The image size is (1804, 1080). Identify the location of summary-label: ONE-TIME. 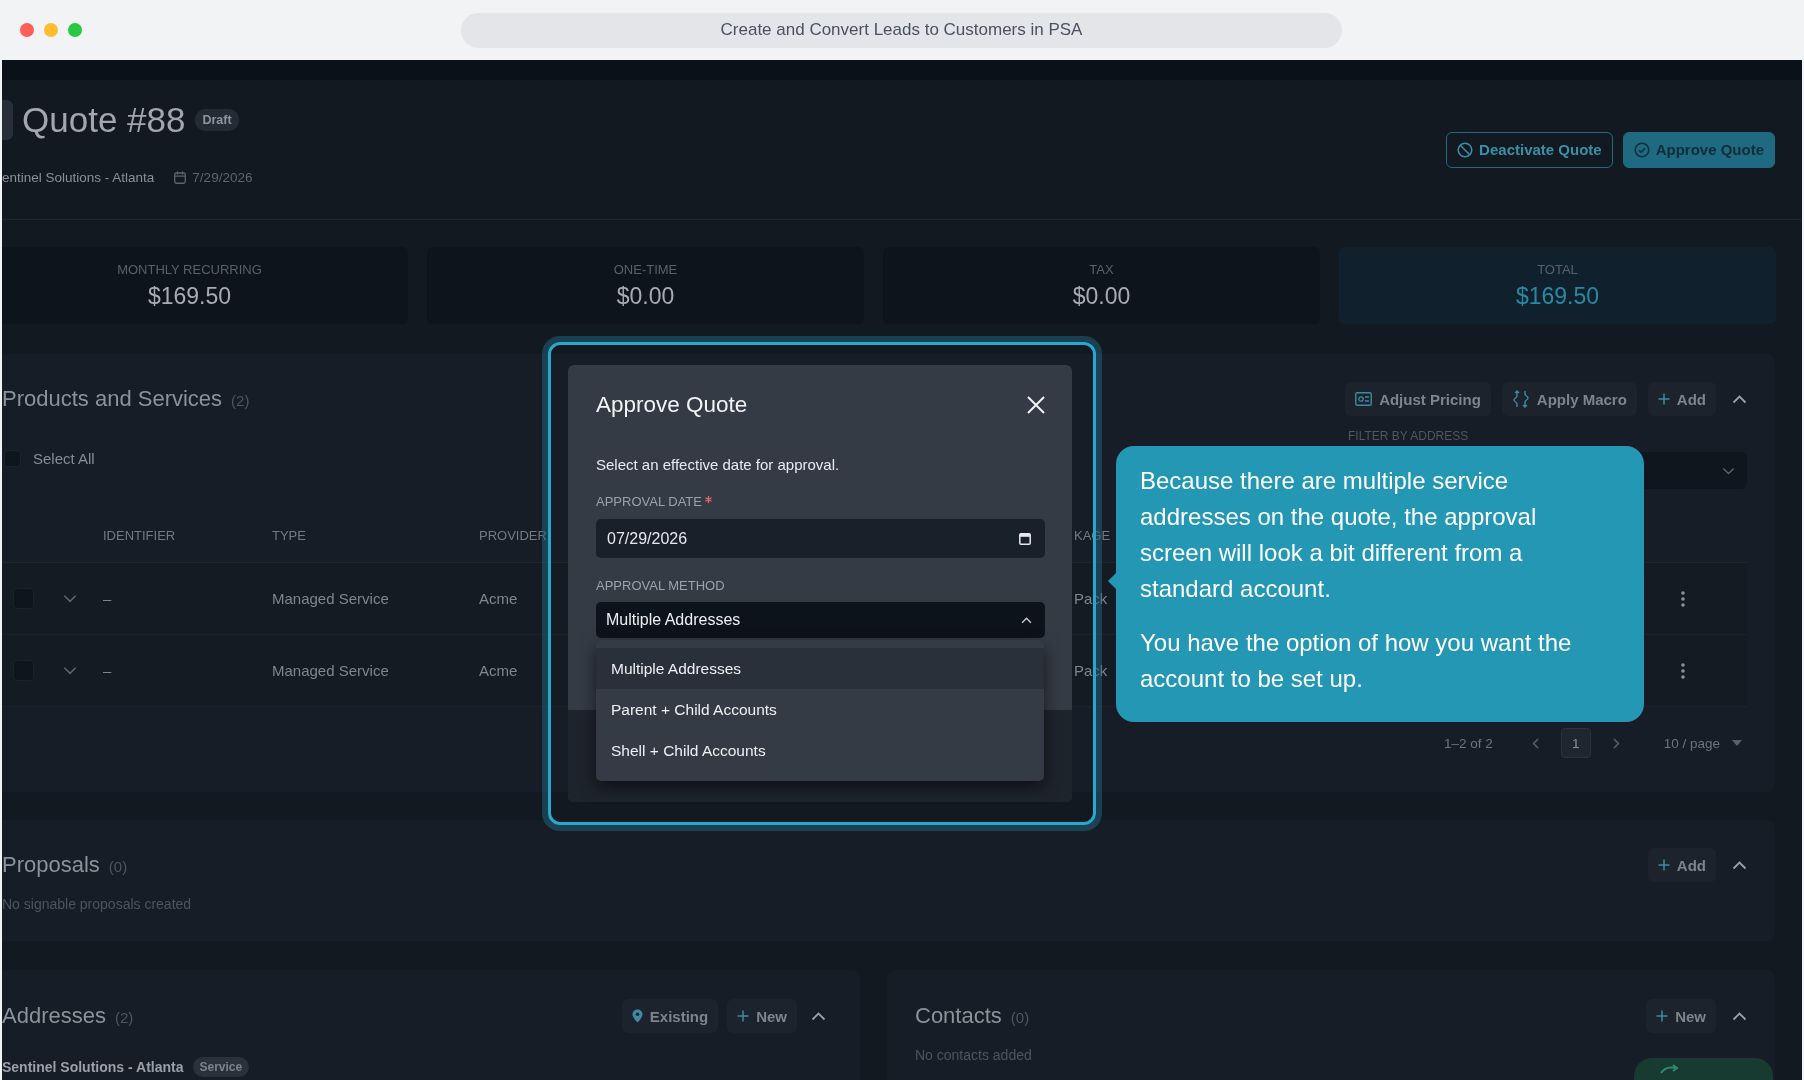
(645, 270).